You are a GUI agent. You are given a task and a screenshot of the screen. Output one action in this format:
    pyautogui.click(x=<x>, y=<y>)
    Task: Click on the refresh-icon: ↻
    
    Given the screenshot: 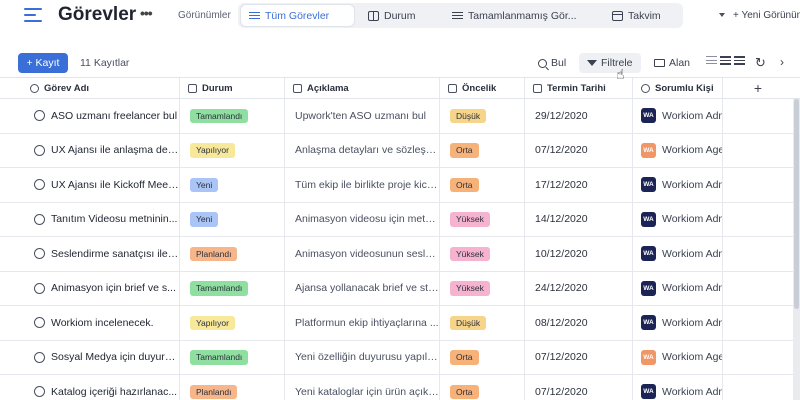 What is the action you would take?
    pyautogui.click(x=760, y=63)
    